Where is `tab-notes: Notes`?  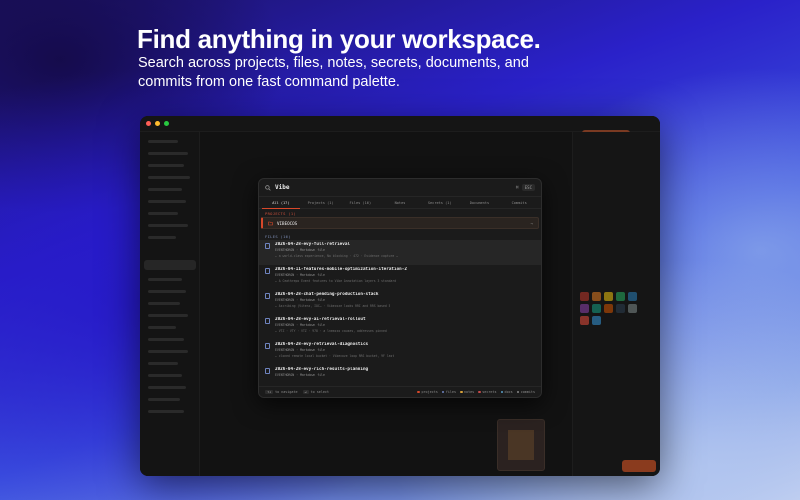
tab-notes: Notes is located at coordinates (400, 203).